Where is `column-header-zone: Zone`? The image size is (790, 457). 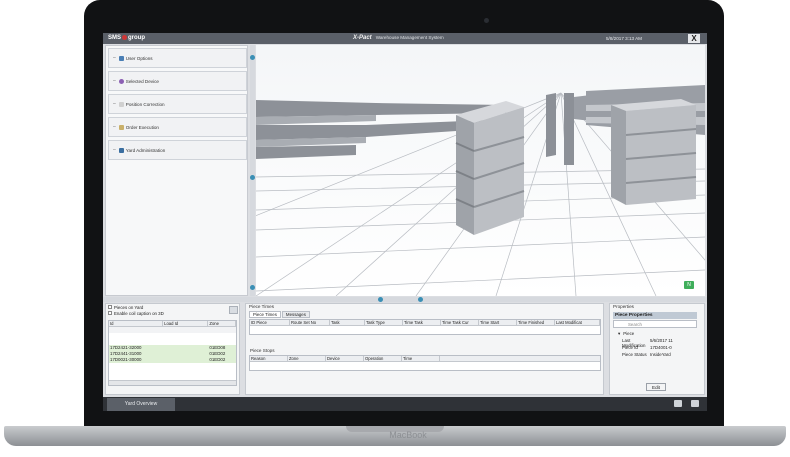
column-header-zone: Zone is located at coordinates (222, 323).